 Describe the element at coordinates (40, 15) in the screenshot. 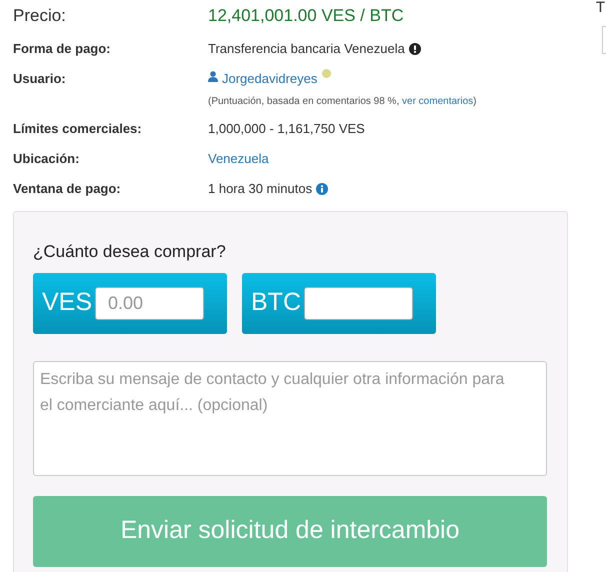

I see `price-label: Precio:` at that location.